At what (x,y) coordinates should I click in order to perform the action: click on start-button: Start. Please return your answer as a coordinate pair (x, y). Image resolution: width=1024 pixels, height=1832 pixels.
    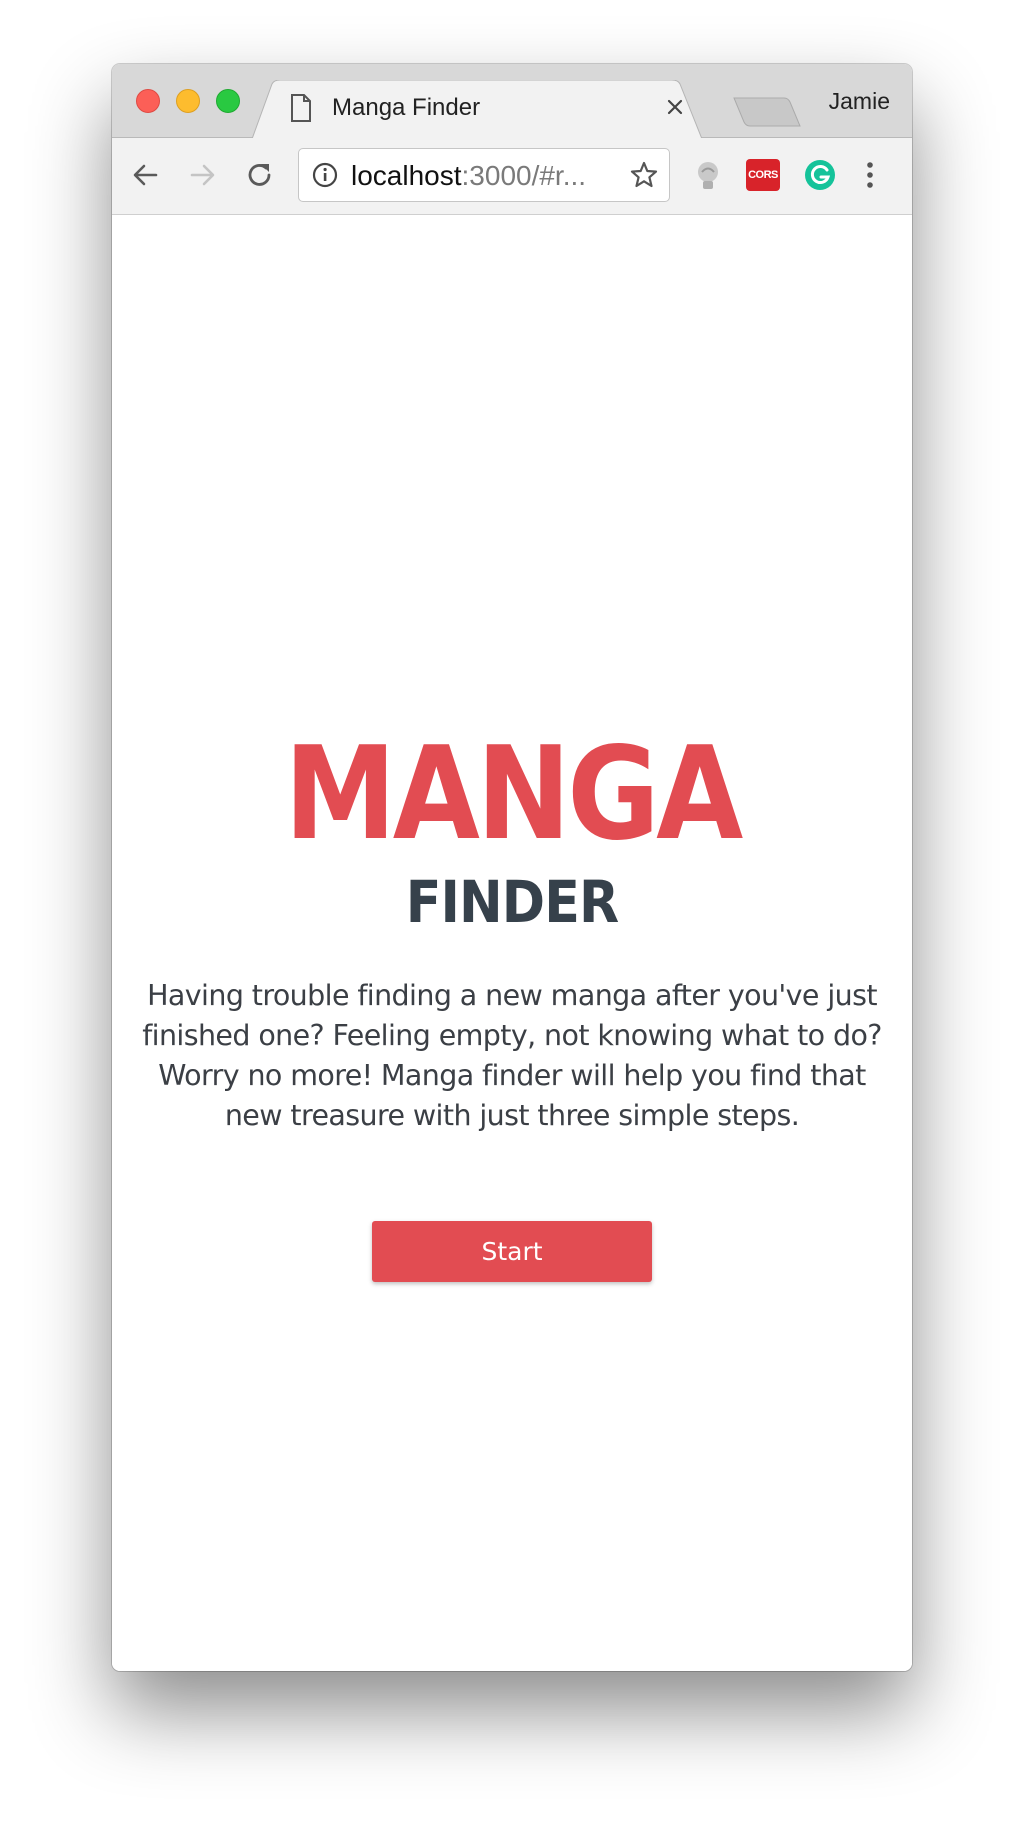
    Looking at the image, I should click on (512, 1251).